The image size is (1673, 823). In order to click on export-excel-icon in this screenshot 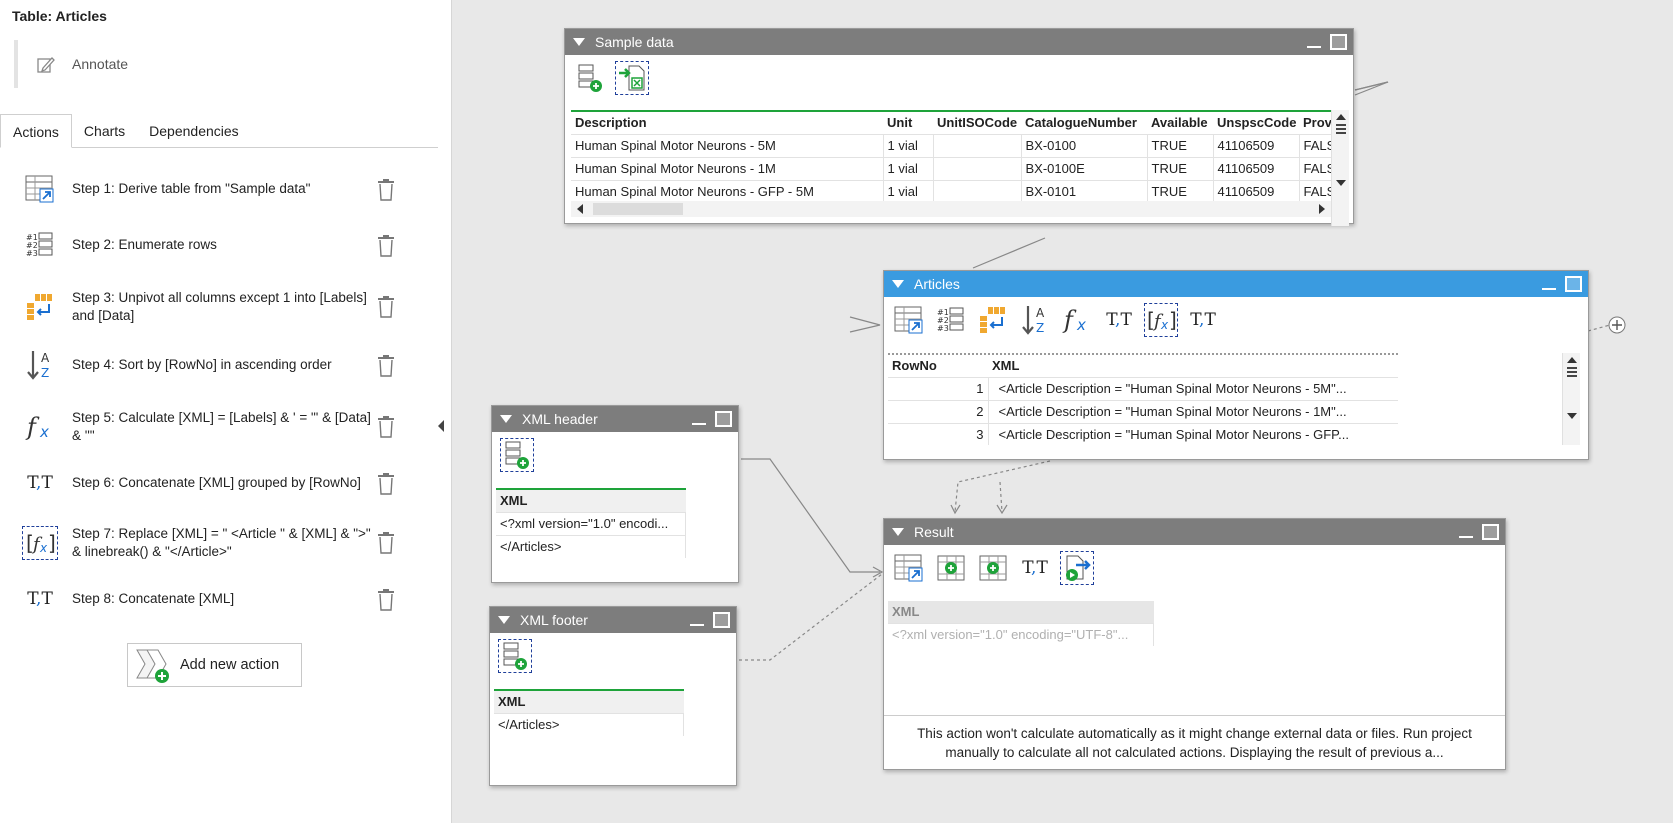, I will do `click(632, 78)`.